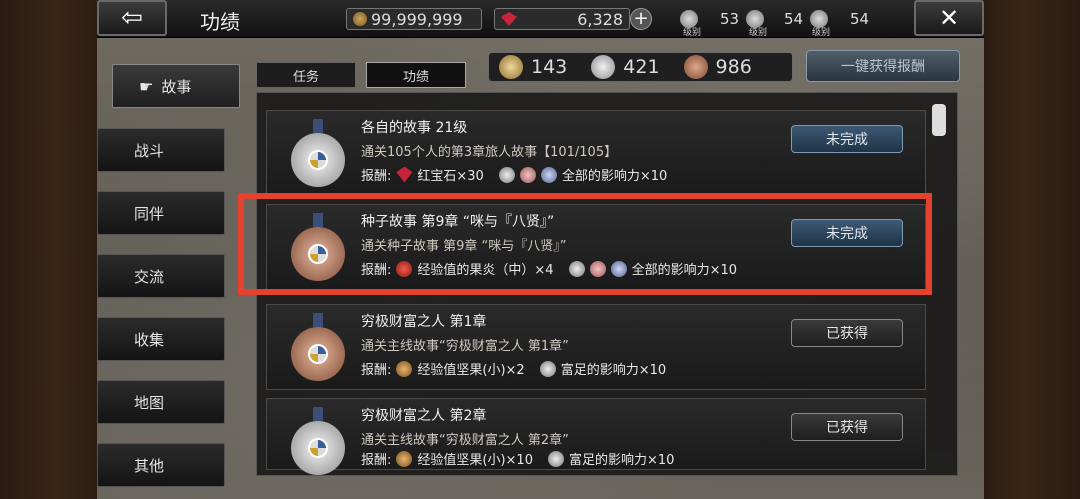 The image size is (1080, 499). What do you see at coordinates (149, 213) in the screenshot?
I see `nav-label: 同伴` at bounding box center [149, 213].